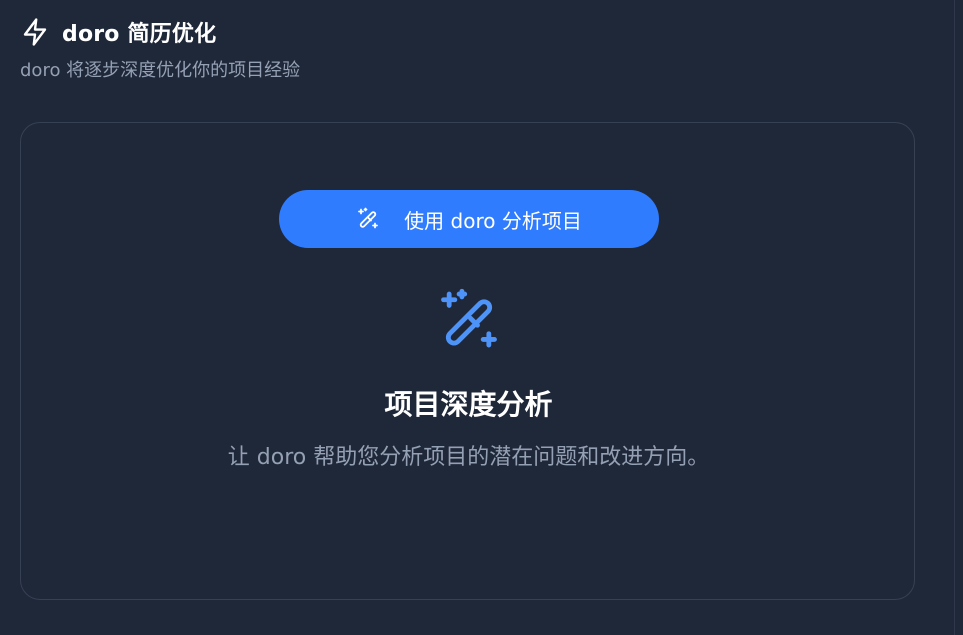 Image resolution: width=963 pixels, height=635 pixels. What do you see at coordinates (954, 317) in the screenshot?
I see `panel-divider` at bounding box center [954, 317].